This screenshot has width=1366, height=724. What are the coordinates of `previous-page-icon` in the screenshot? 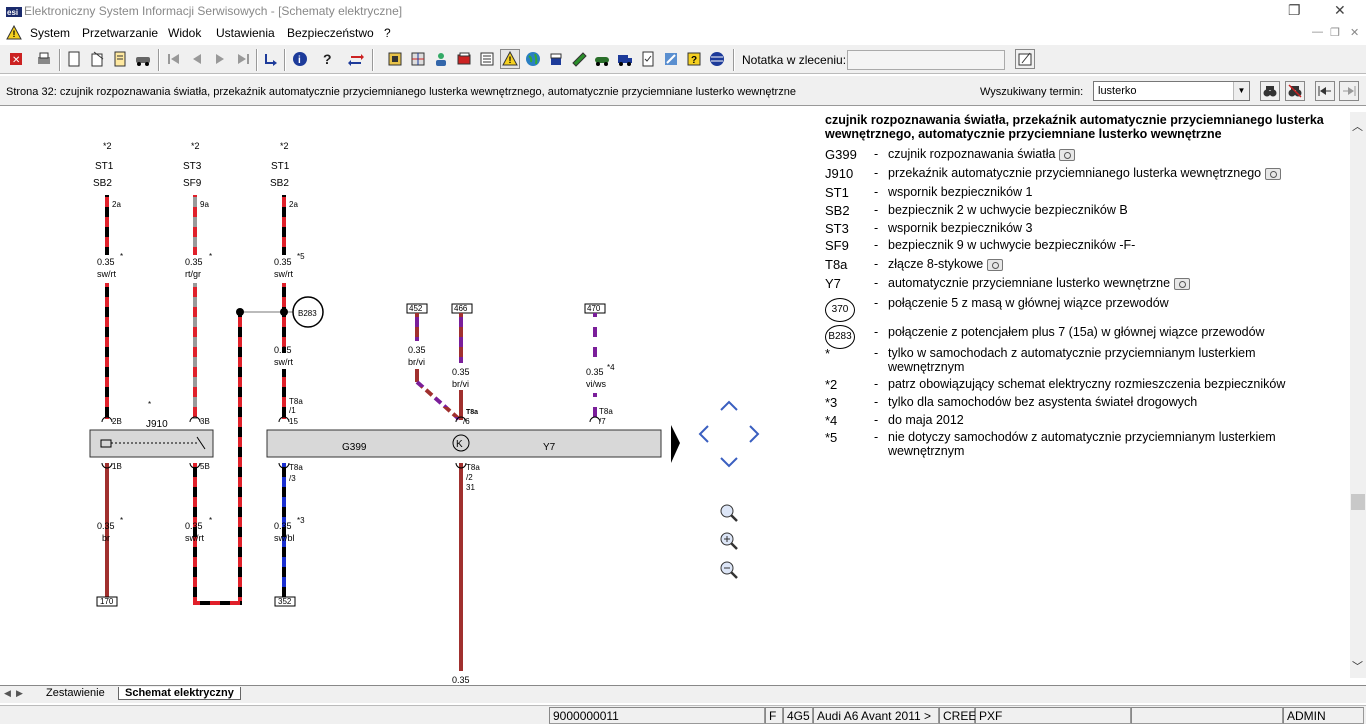 It's located at (197, 59).